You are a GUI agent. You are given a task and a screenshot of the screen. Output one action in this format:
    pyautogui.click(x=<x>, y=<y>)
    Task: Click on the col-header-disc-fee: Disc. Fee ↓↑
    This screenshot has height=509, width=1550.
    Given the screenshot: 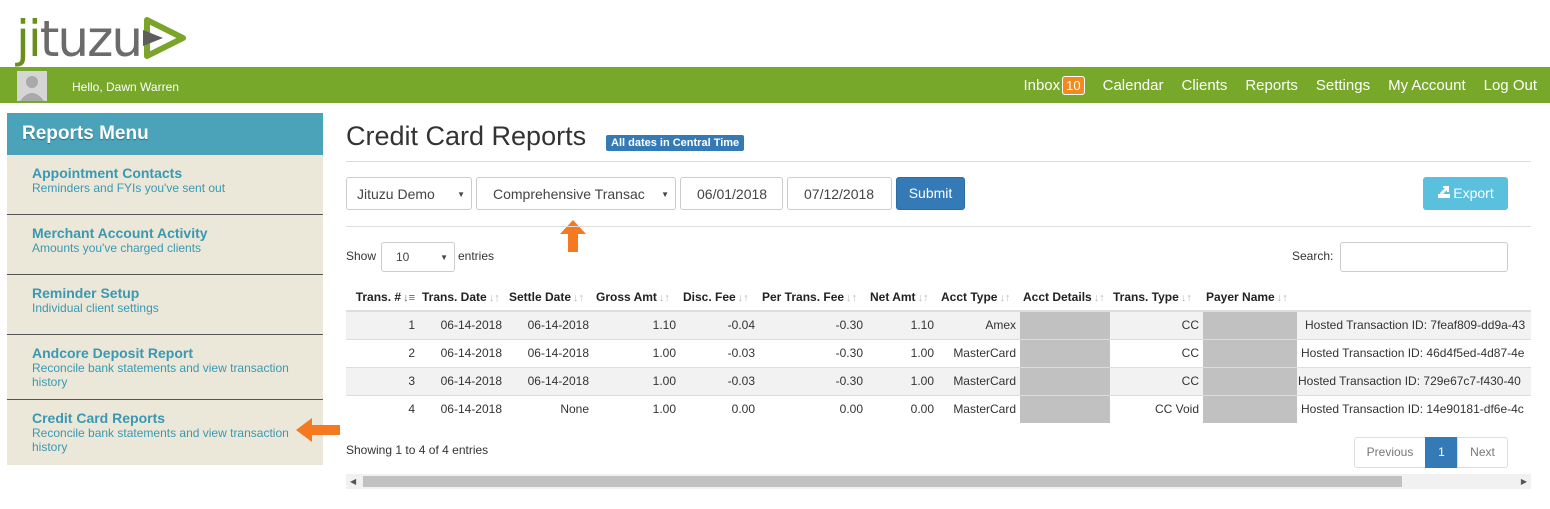 What is the action you would take?
    pyautogui.click(x=719, y=298)
    